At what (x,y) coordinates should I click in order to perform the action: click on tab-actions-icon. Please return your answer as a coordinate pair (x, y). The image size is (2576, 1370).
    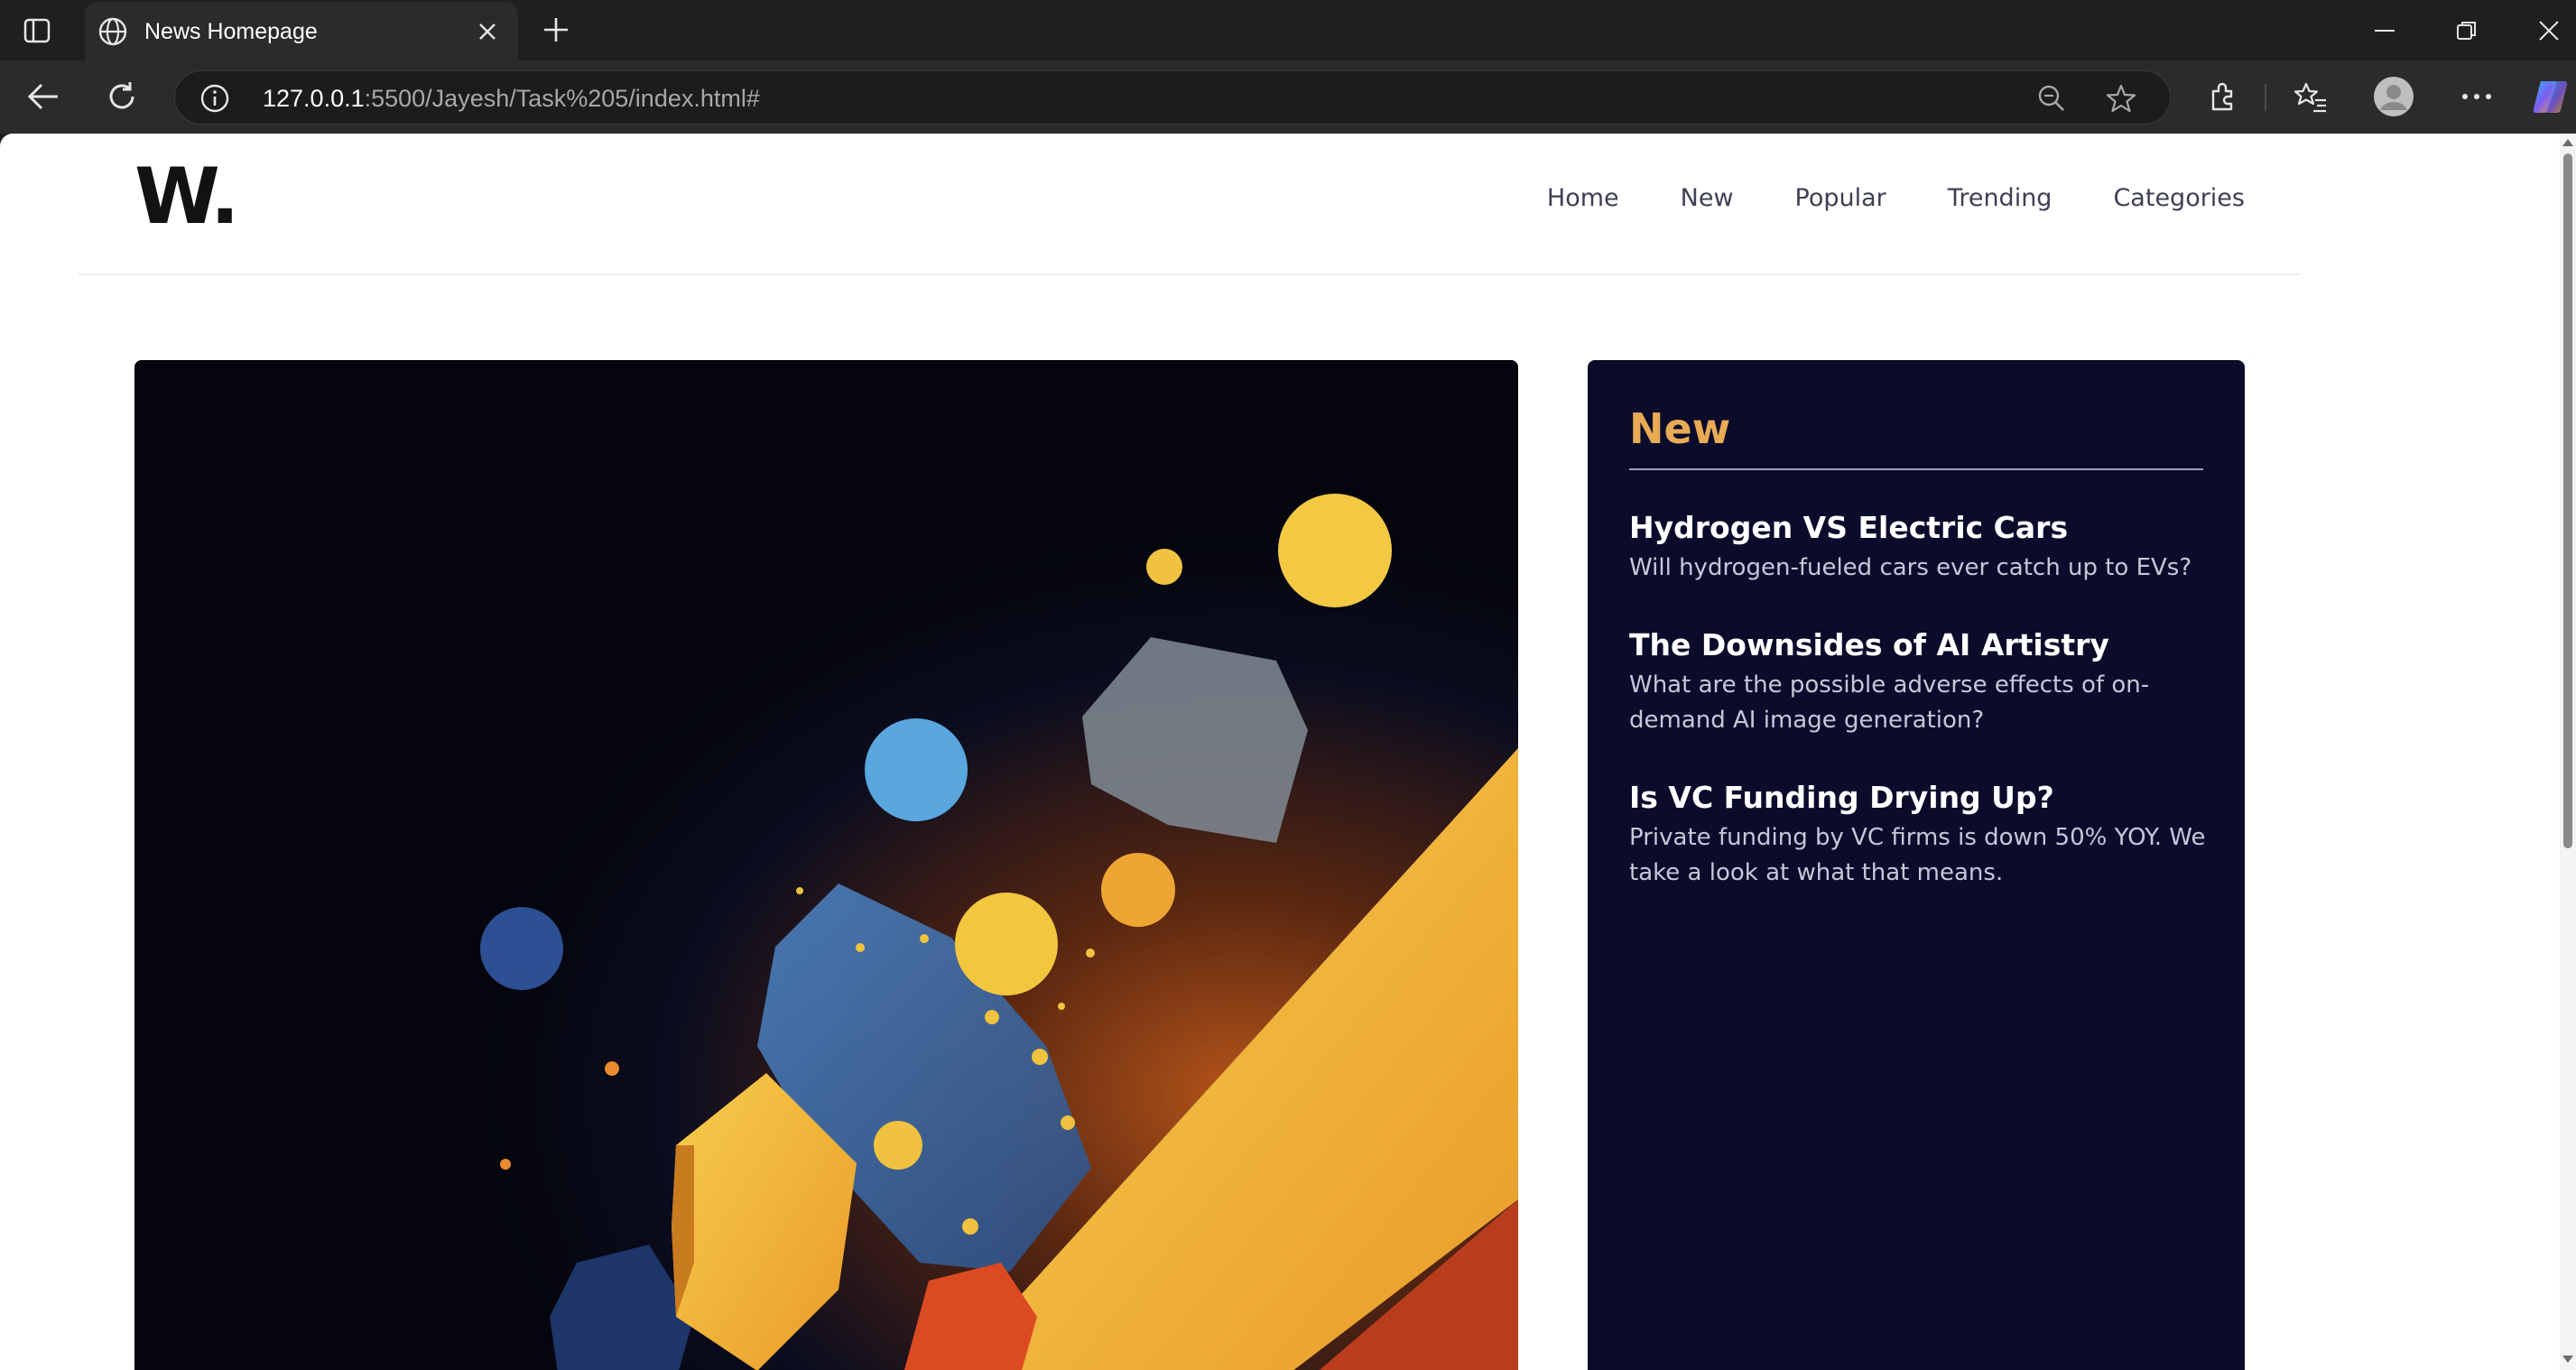
    Looking at the image, I should click on (37, 30).